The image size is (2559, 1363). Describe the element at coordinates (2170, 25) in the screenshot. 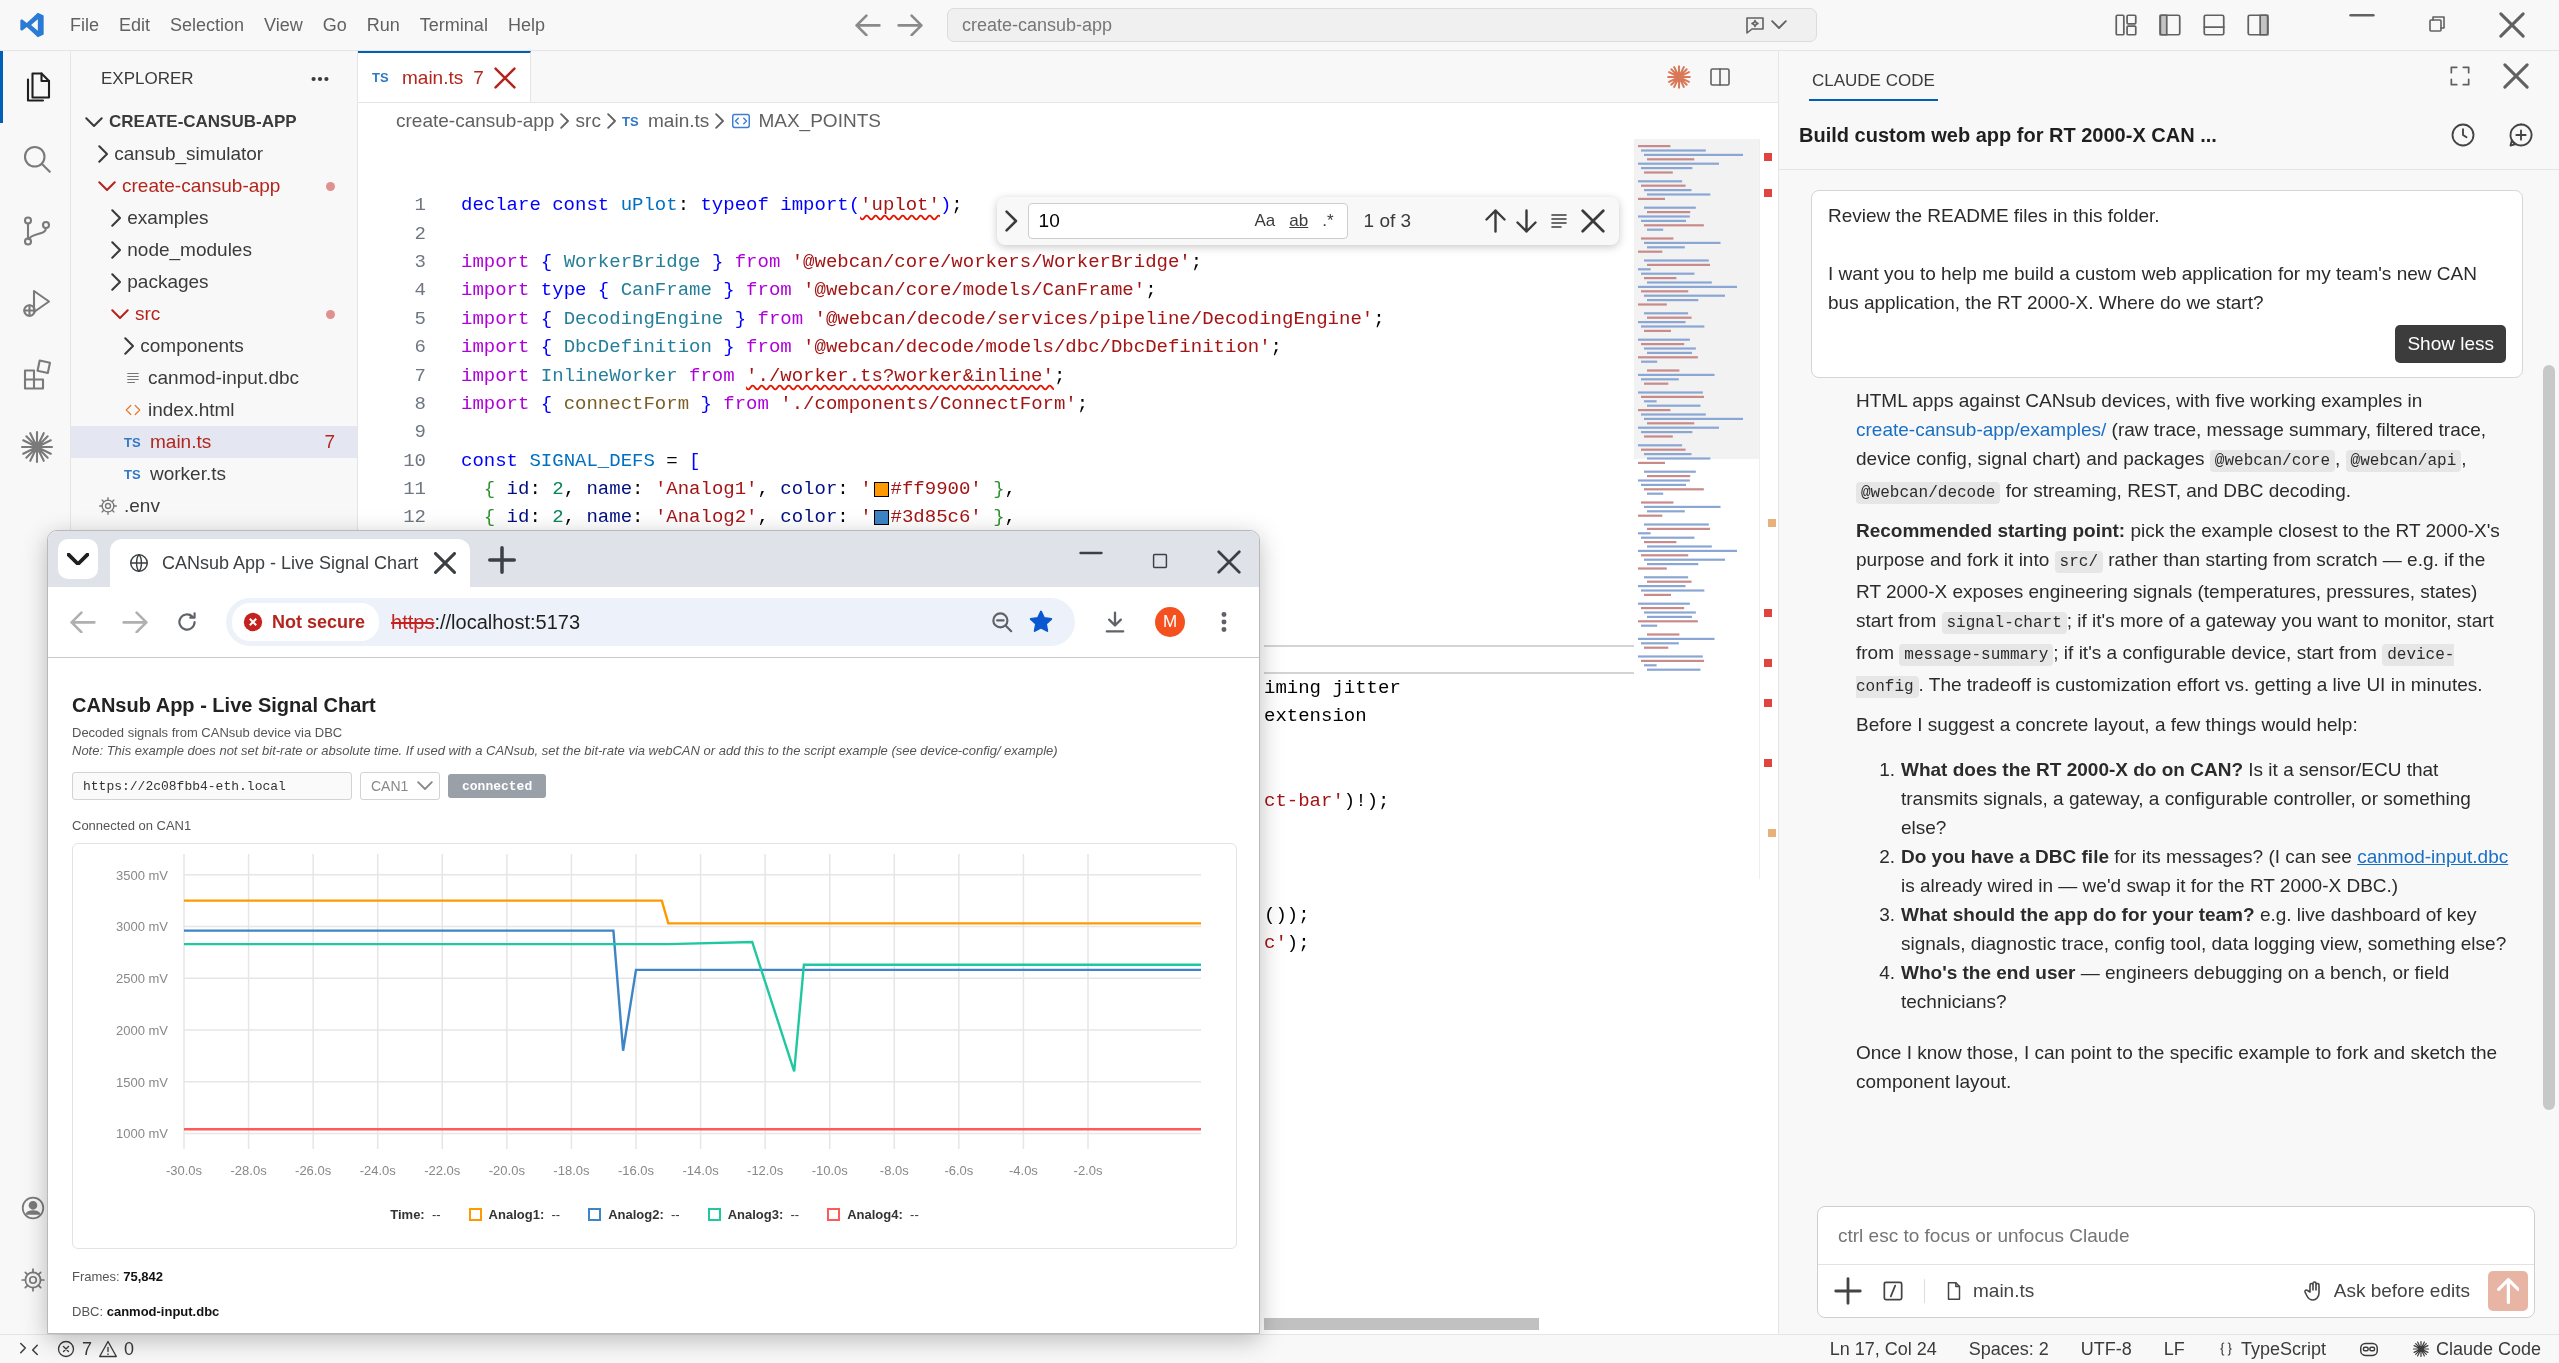

I see `sidebar-toggle-icon` at that location.